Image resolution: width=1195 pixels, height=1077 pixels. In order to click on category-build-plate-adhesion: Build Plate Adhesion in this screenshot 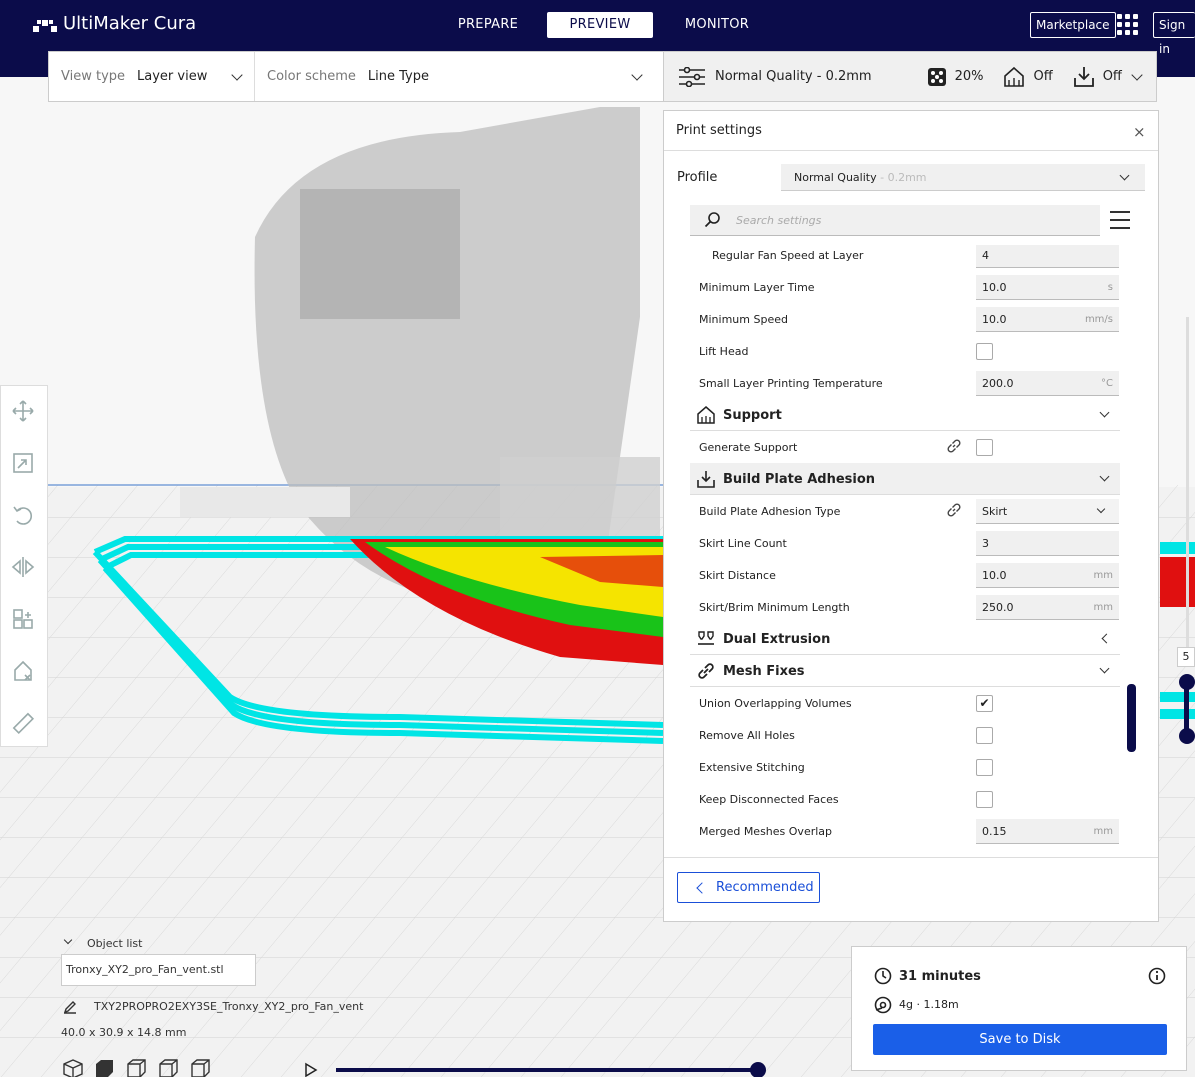, I will do `click(905, 479)`.